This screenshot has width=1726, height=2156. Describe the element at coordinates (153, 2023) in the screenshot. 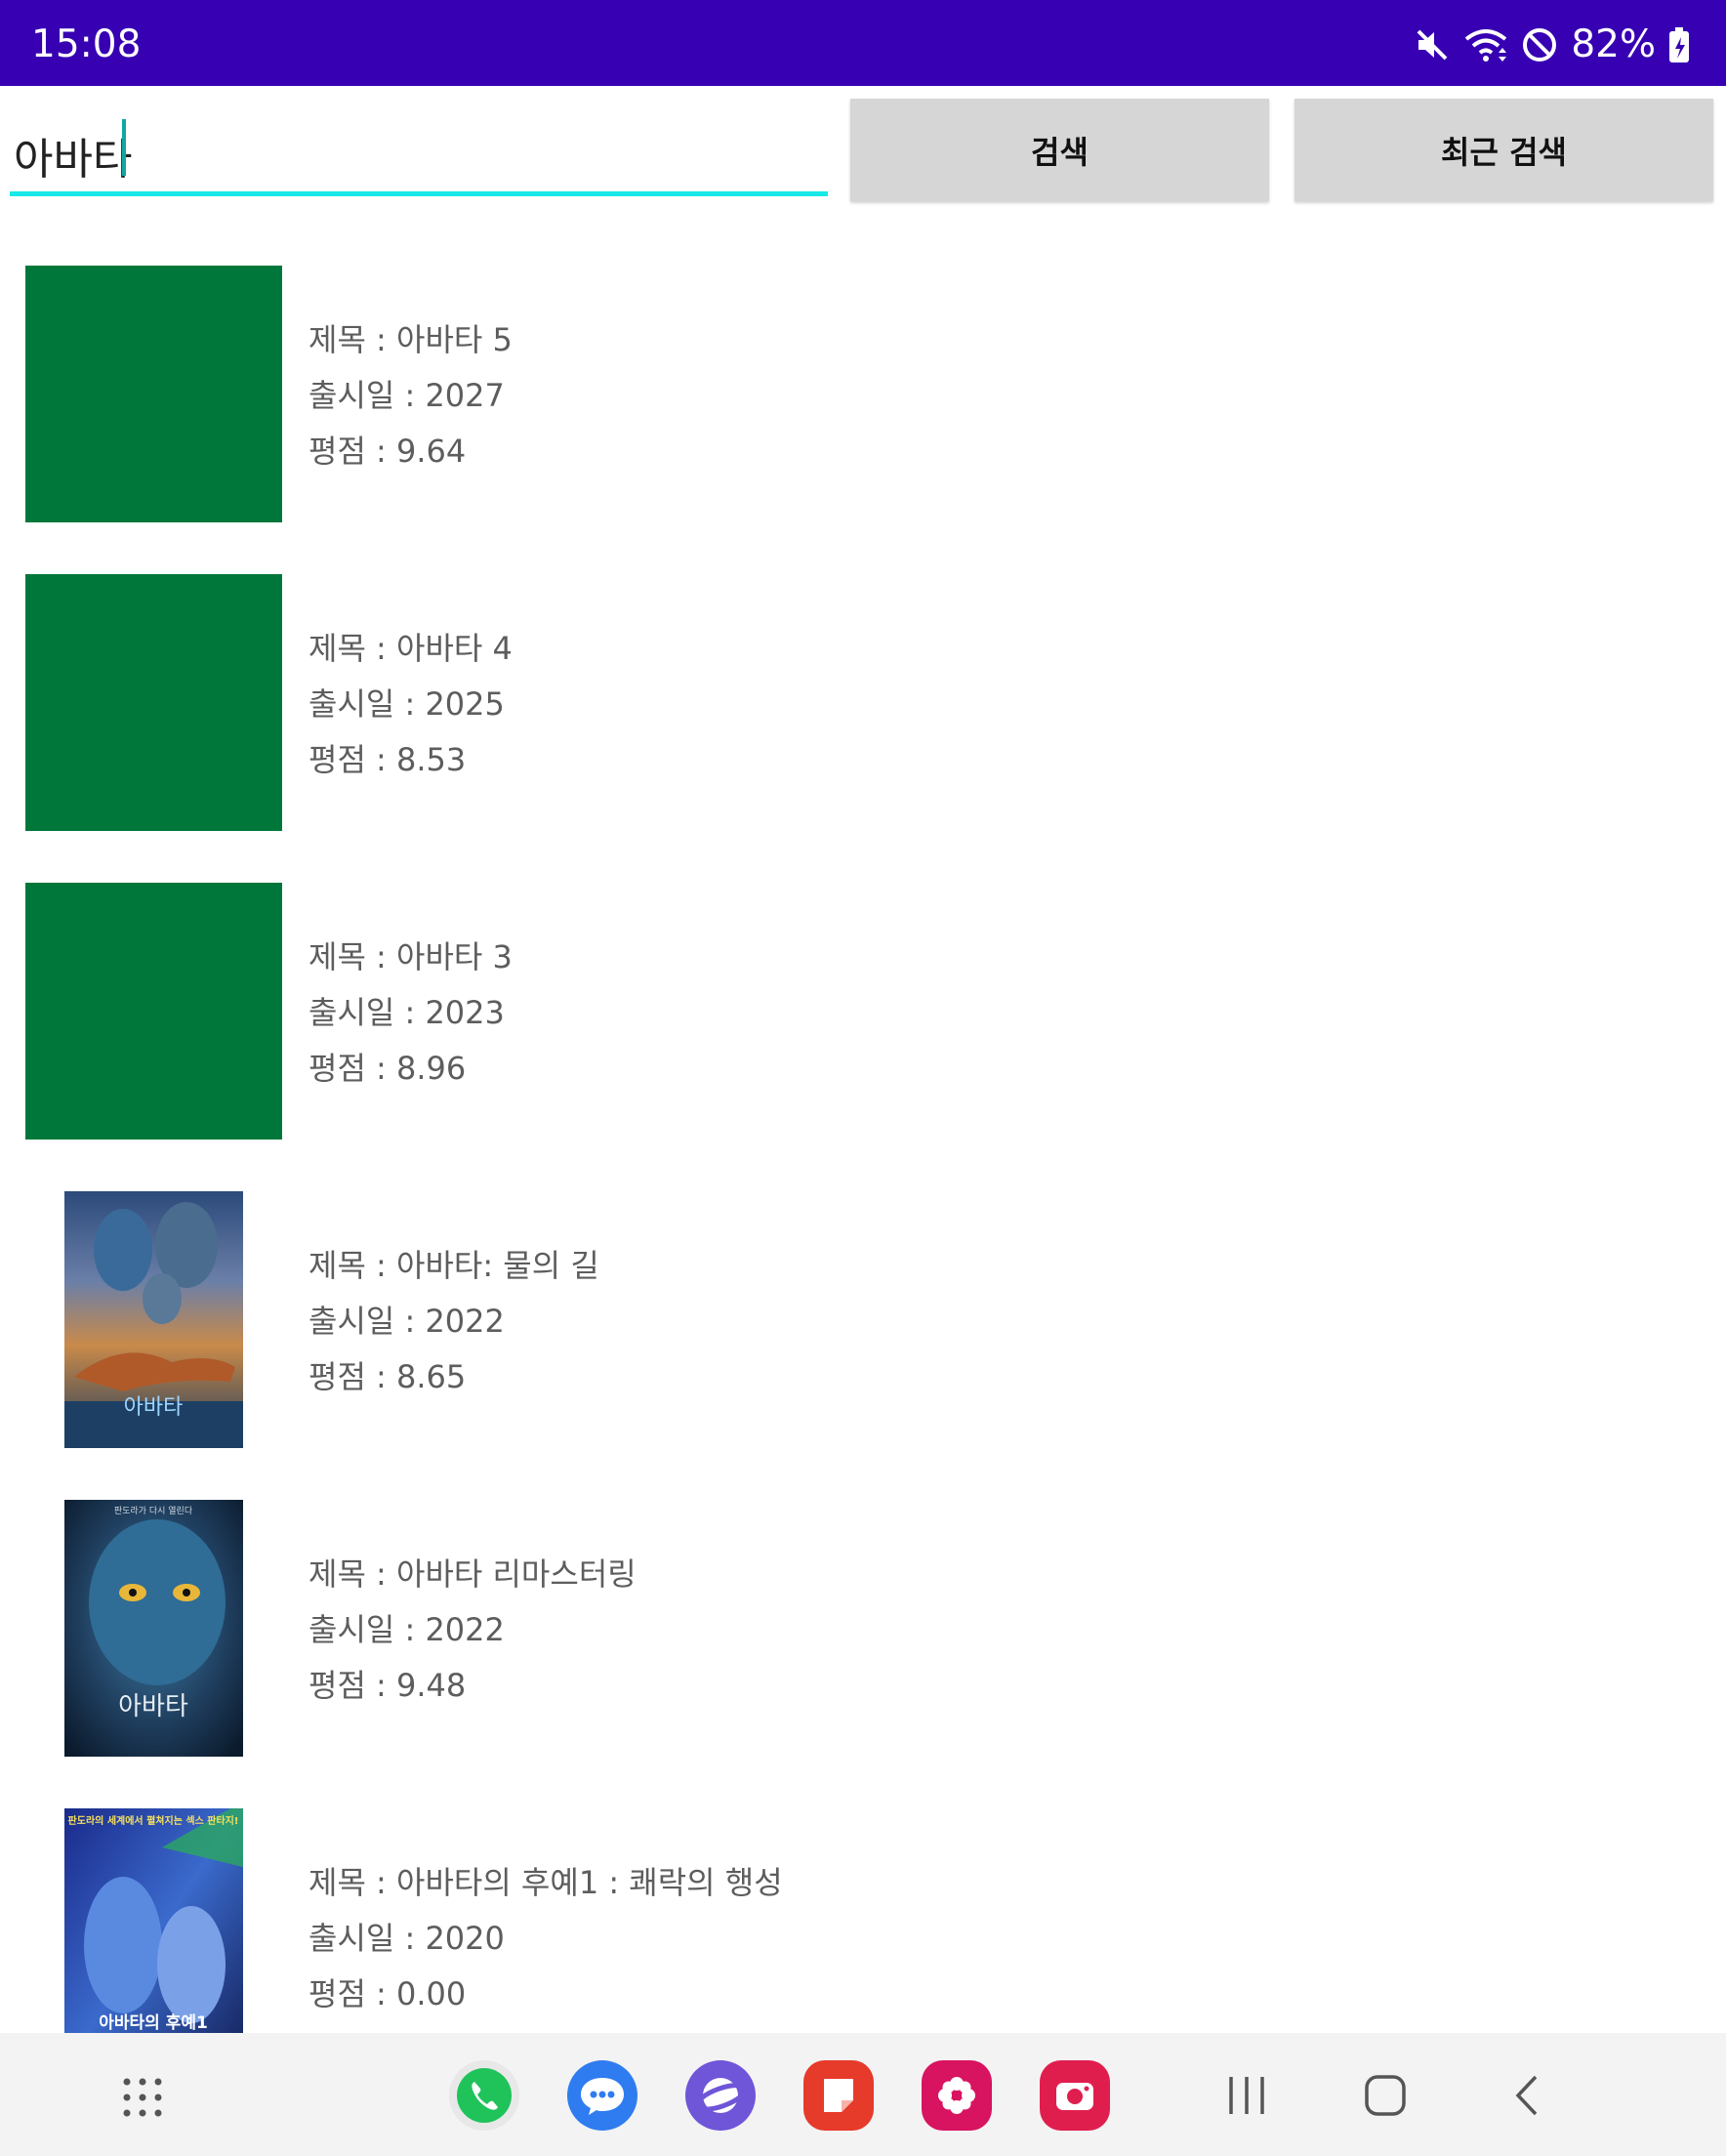

I see `poster-title-text: 아바타의 후예1` at that location.